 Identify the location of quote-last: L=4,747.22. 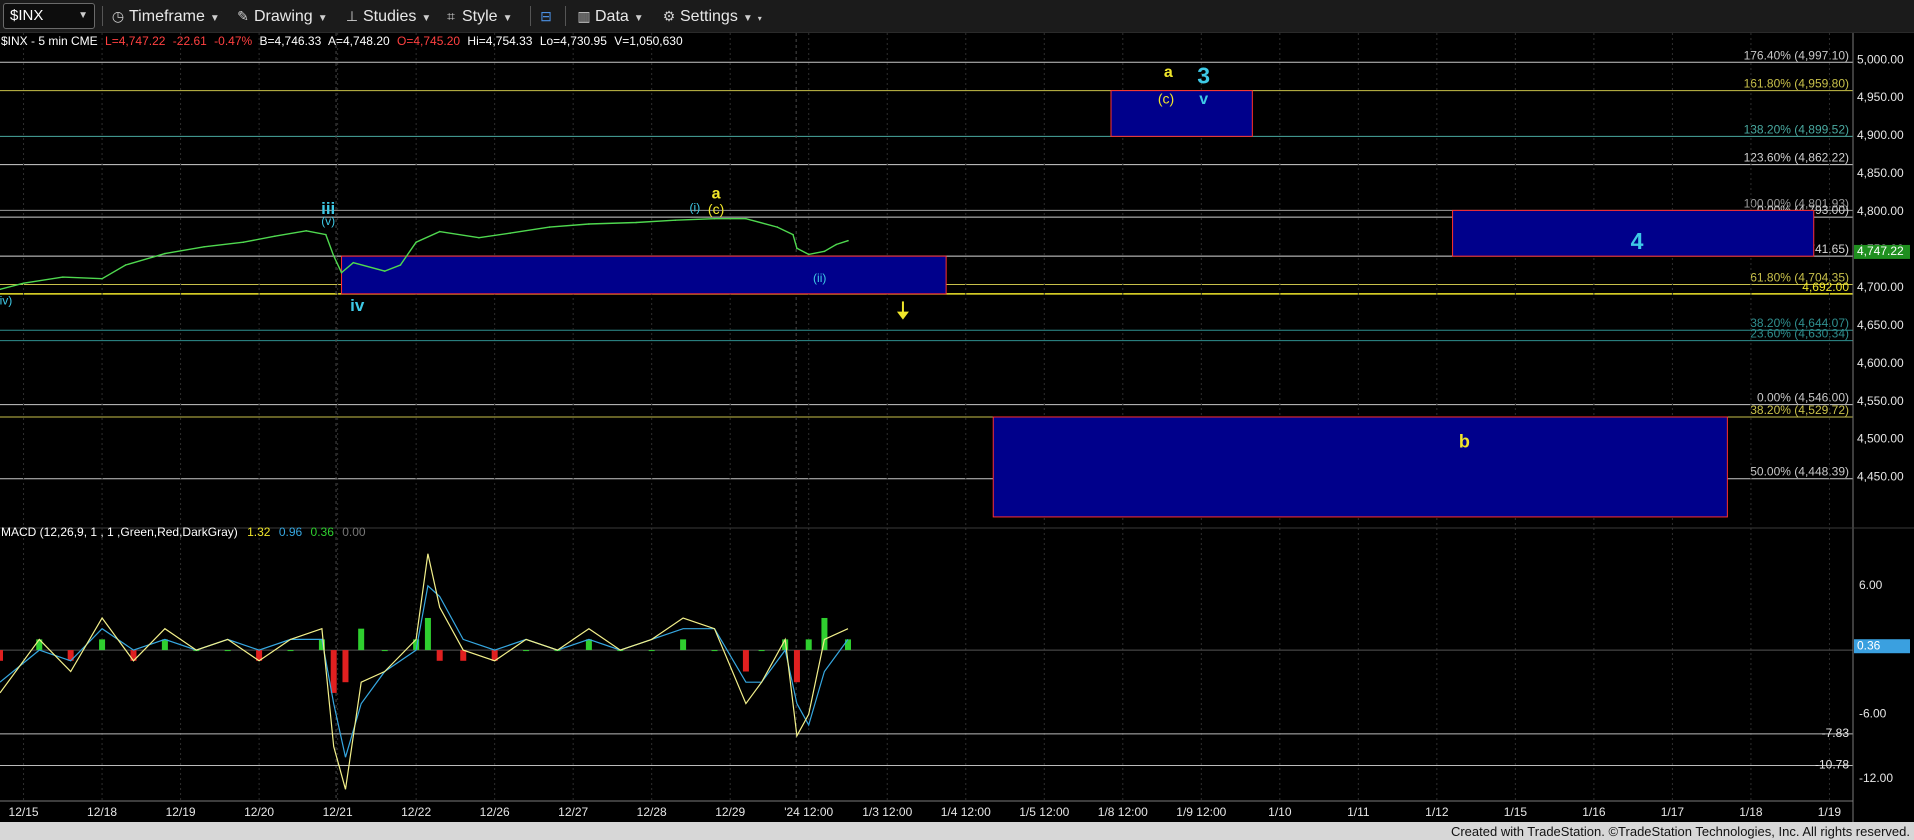
(135, 41).